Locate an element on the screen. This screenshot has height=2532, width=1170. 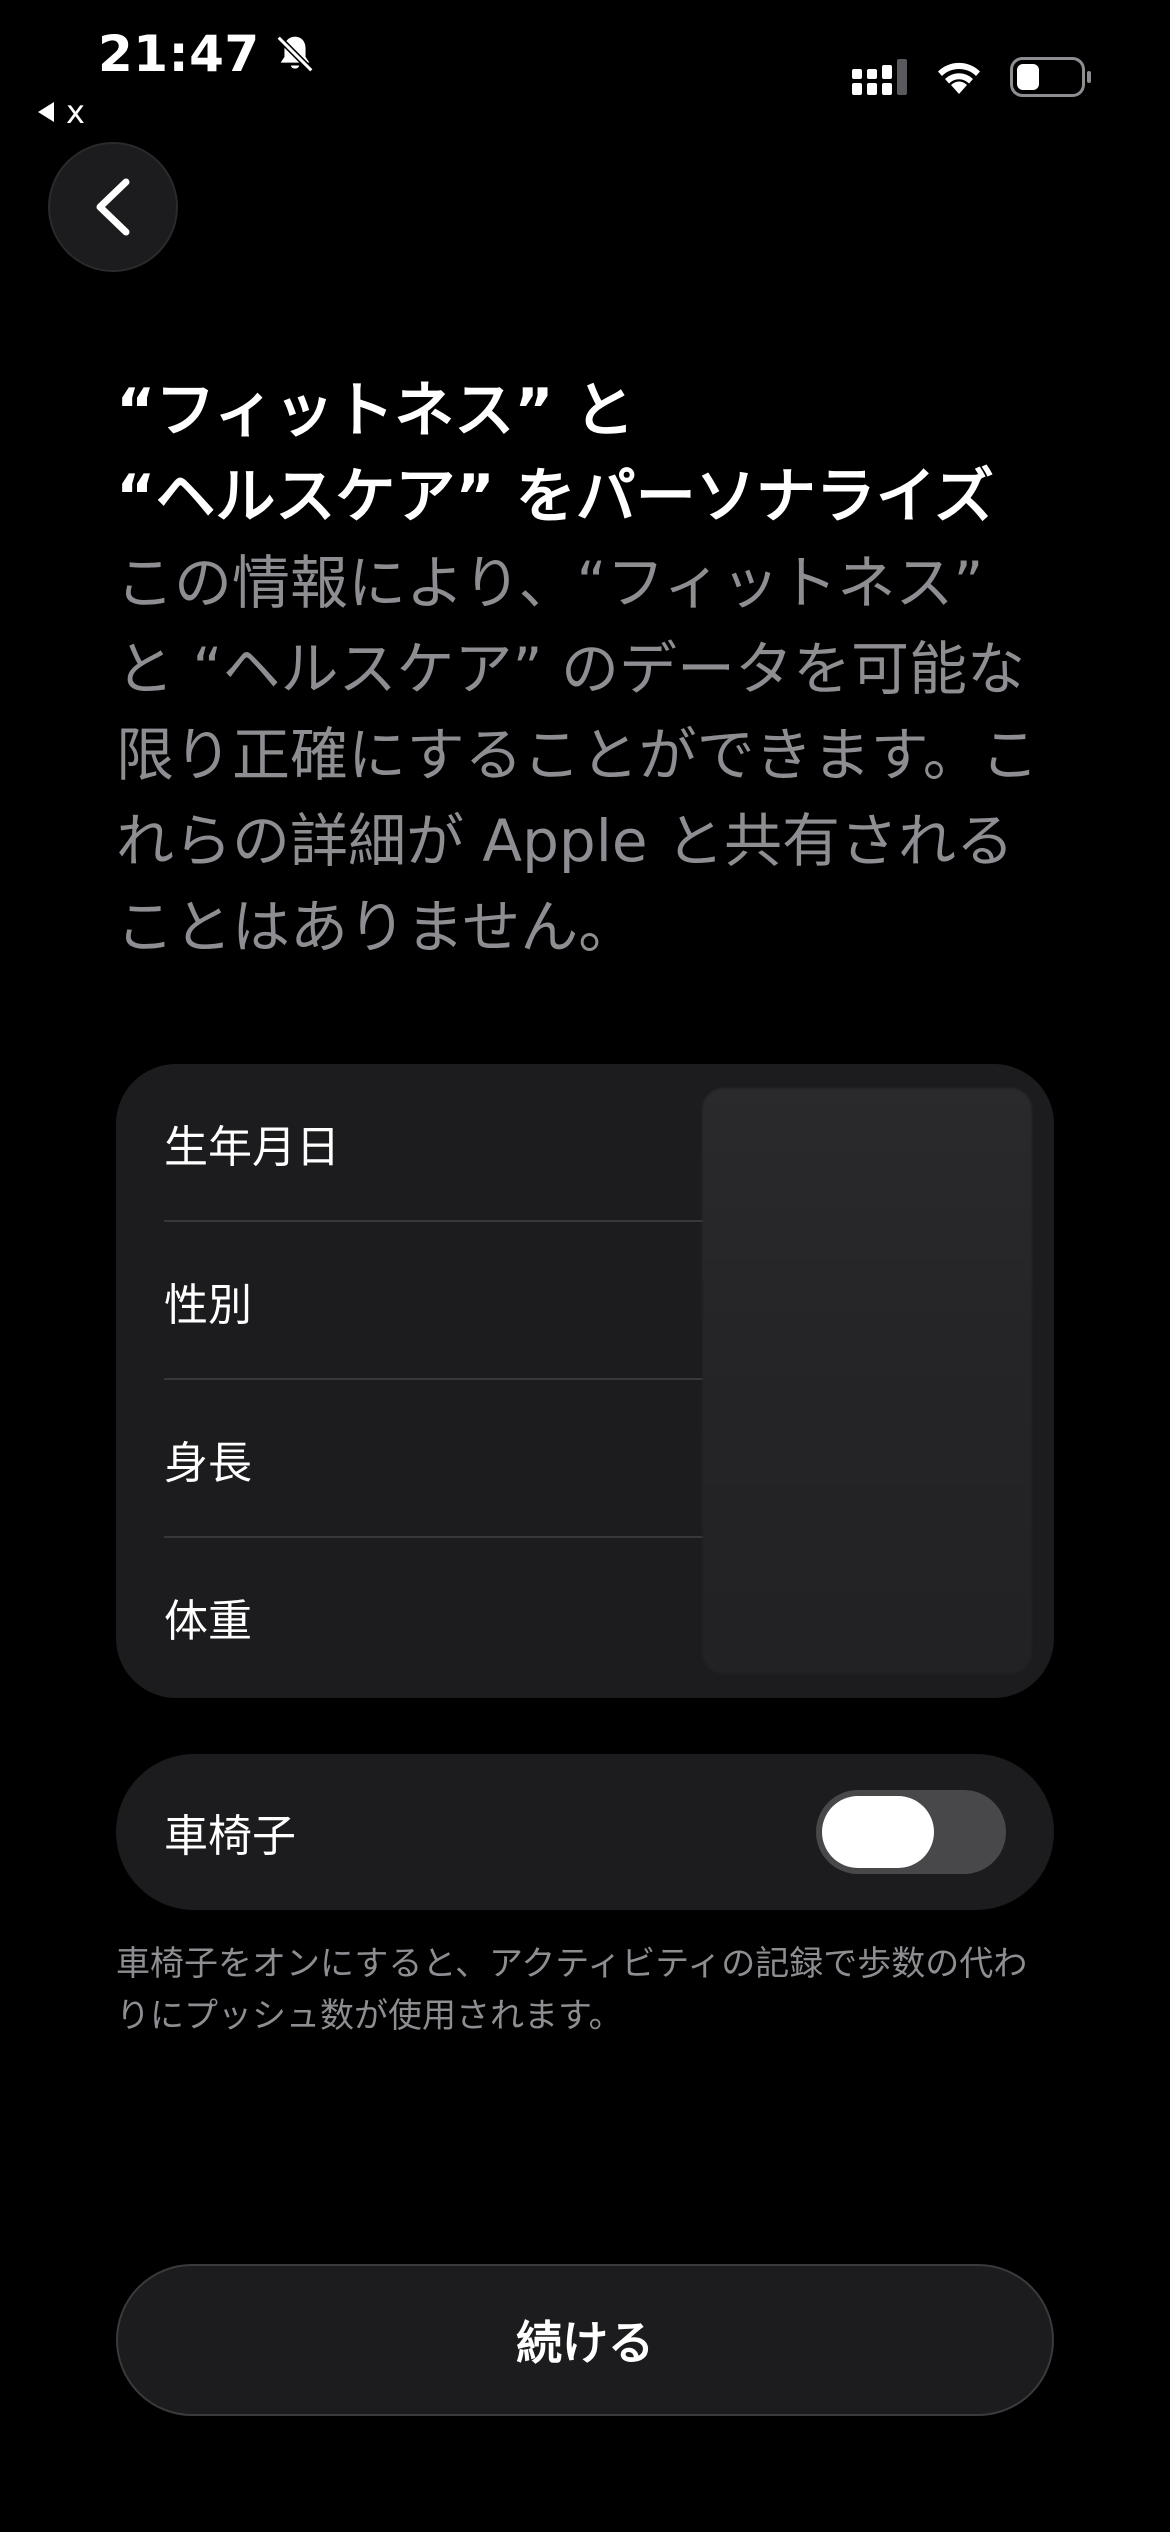
redacted-values is located at coordinates (867, 1381).